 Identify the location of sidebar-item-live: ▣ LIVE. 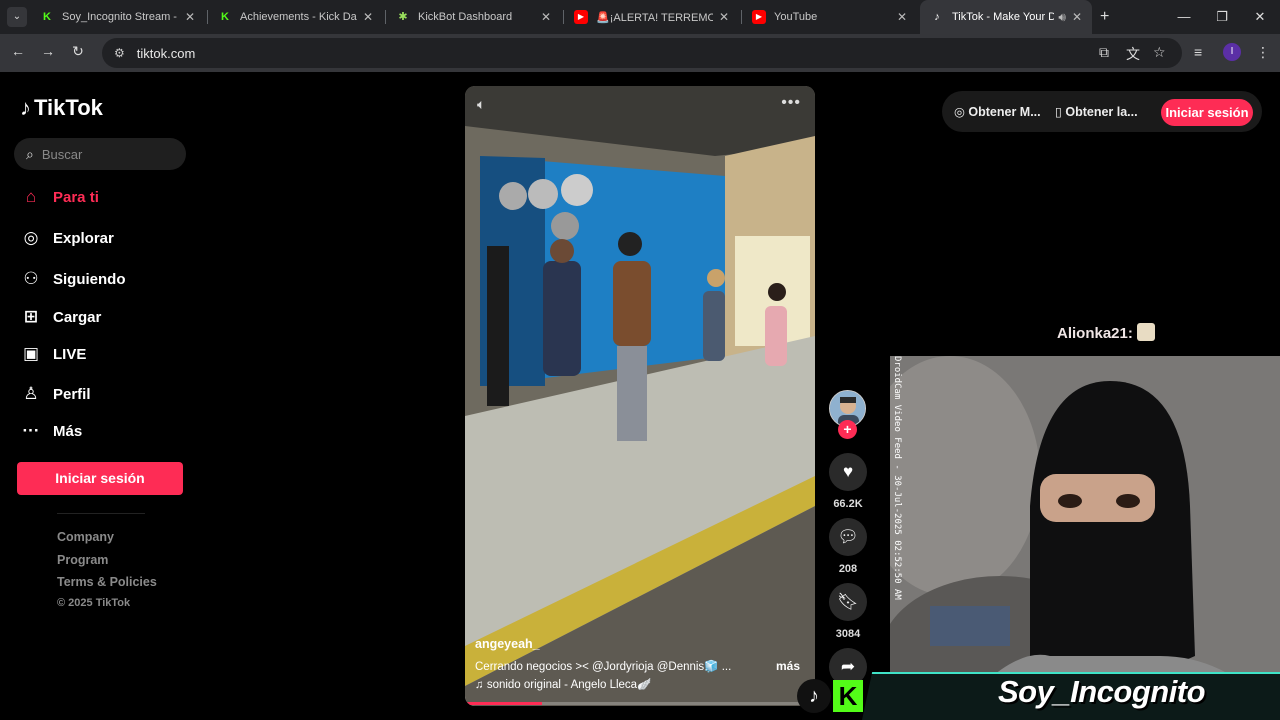
(53, 354).